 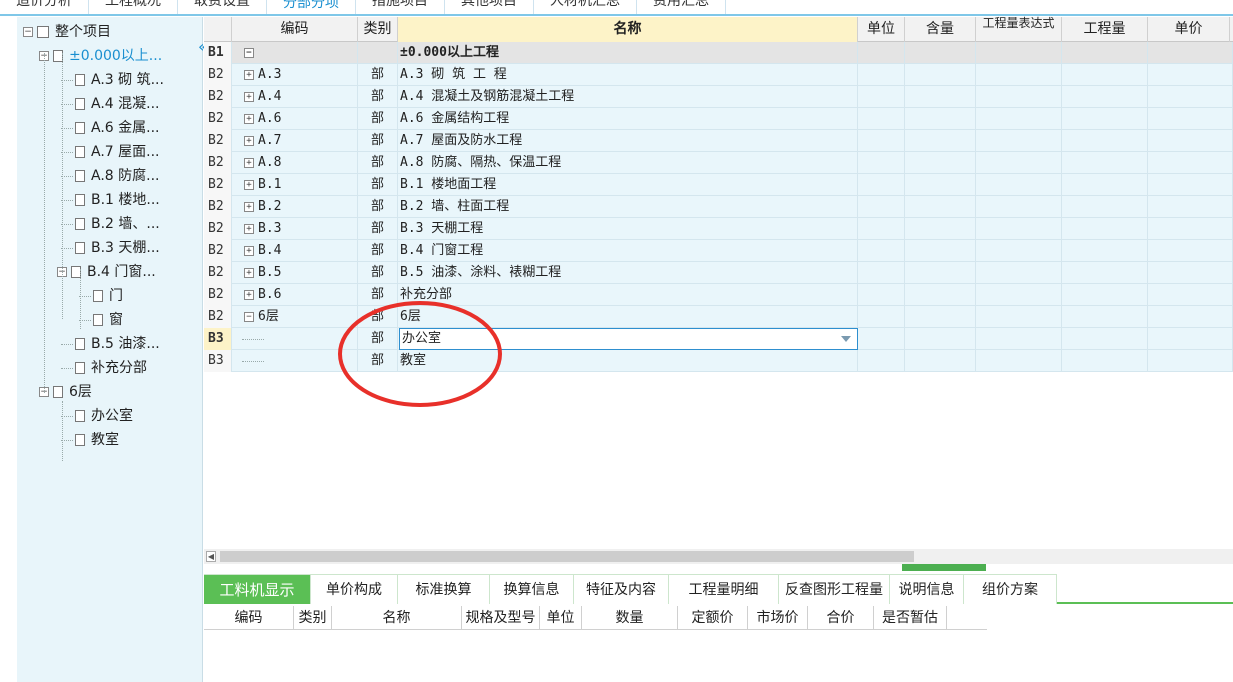 I want to click on table-row: B2 + B.6 部补充分部, so click(x=718, y=295).